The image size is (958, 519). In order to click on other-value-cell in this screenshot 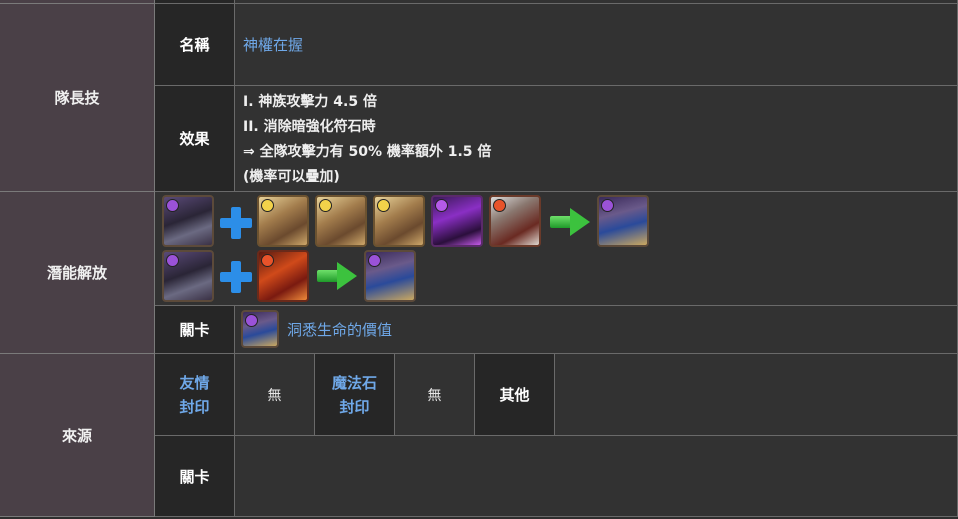, I will do `click(756, 395)`.